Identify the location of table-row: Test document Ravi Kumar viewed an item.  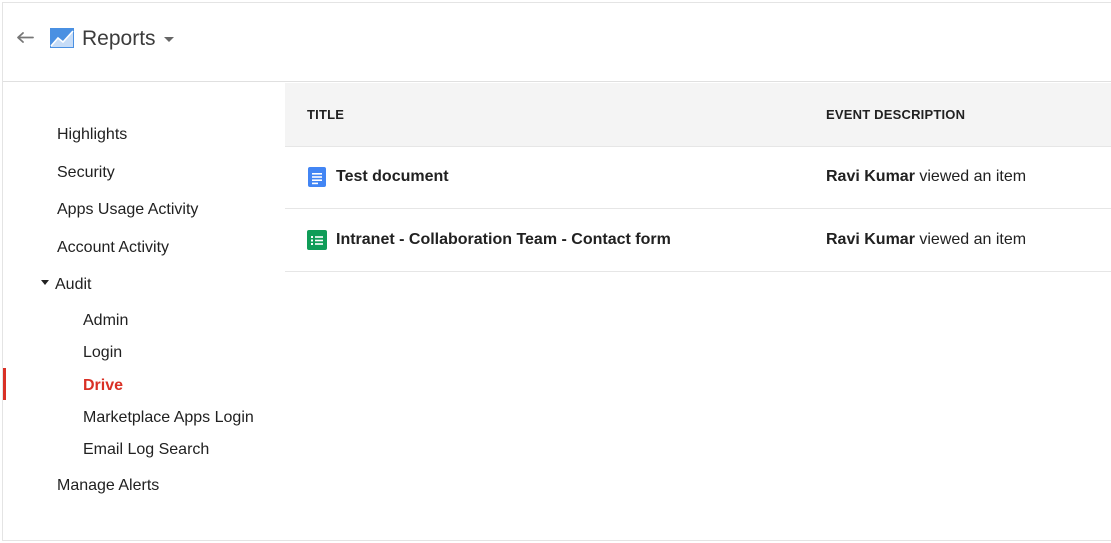
(698, 178).